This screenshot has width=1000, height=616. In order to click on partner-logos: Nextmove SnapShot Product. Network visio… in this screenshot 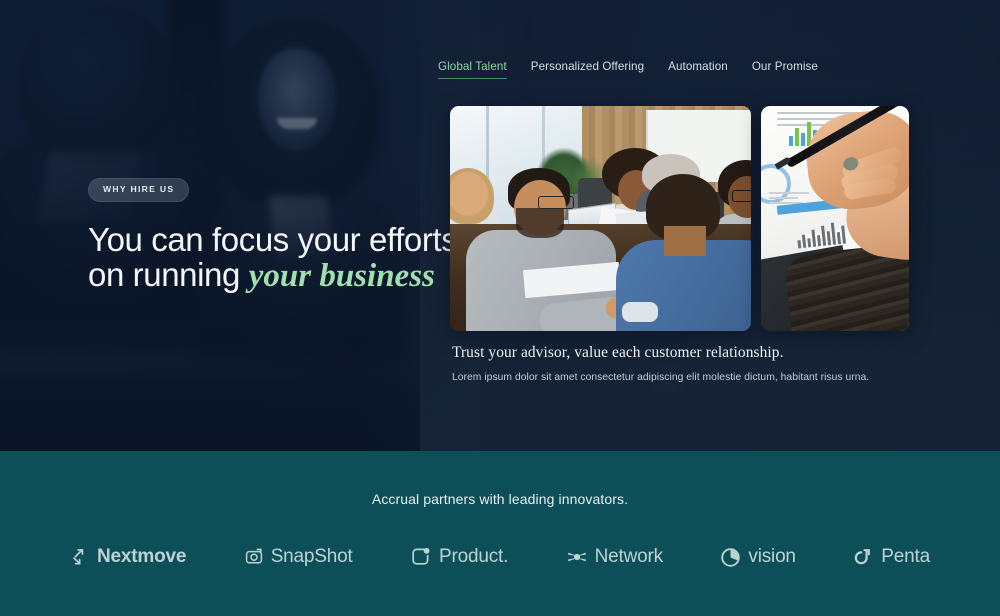, I will do `click(500, 557)`.